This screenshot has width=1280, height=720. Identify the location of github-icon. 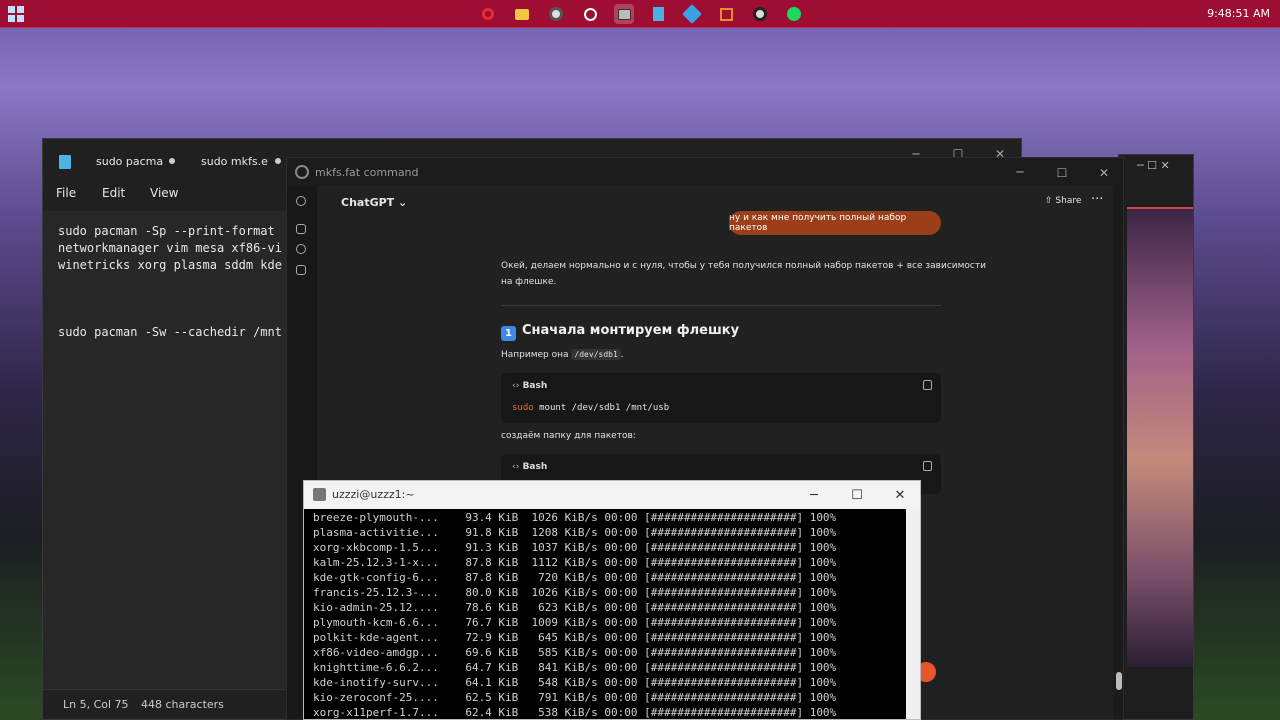
(760, 14).